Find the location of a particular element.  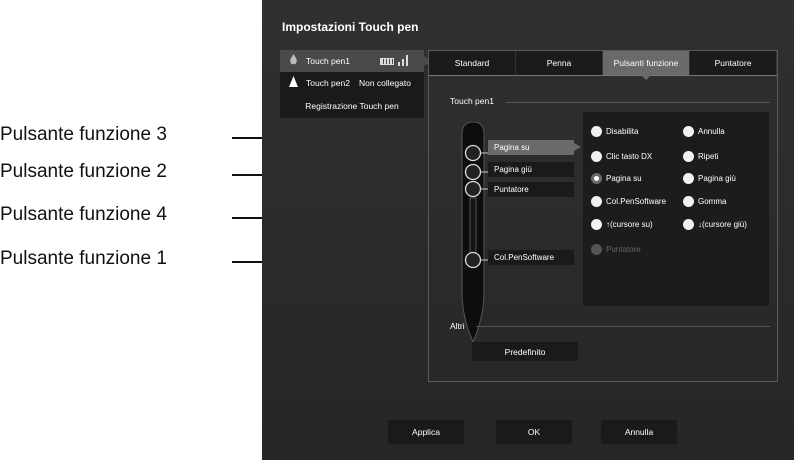

apply-button: Applica is located at coordinates (426, 432).